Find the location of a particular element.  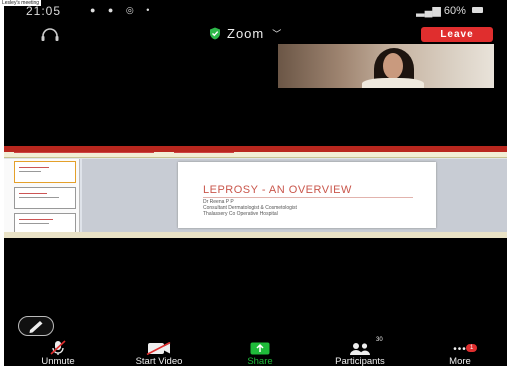

clock: 21:05 is located at coordinates (44, 11).